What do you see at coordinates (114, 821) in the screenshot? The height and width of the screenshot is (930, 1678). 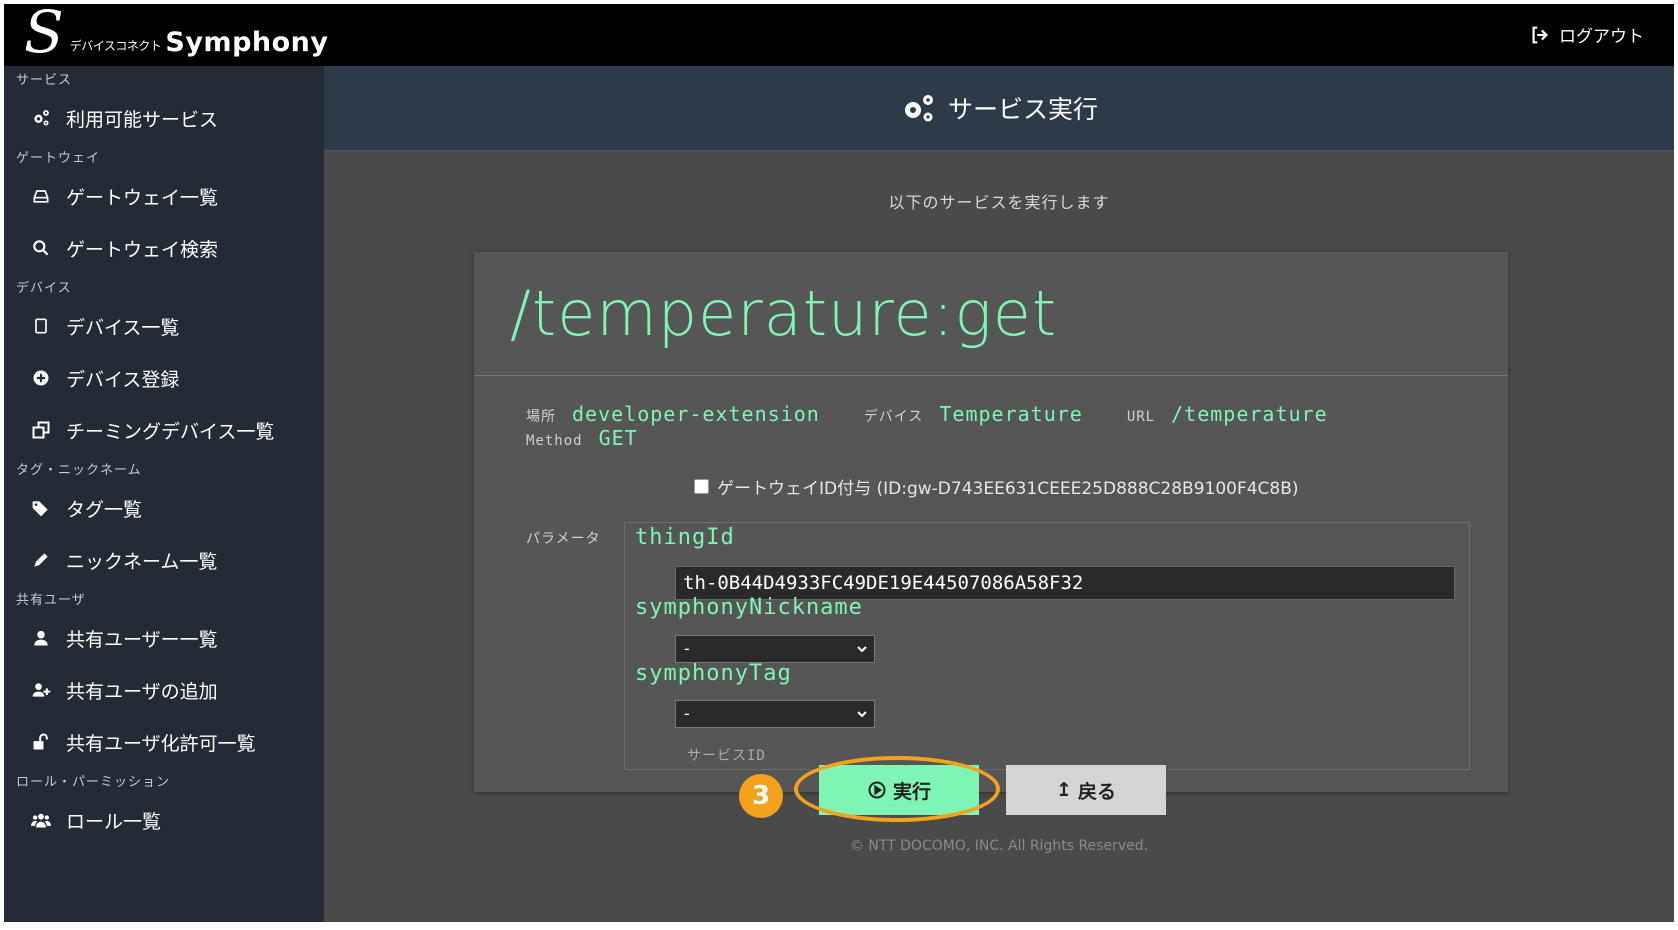 I see `sidebar-item-label: ロール一覧` at bounding box center [114, 821].